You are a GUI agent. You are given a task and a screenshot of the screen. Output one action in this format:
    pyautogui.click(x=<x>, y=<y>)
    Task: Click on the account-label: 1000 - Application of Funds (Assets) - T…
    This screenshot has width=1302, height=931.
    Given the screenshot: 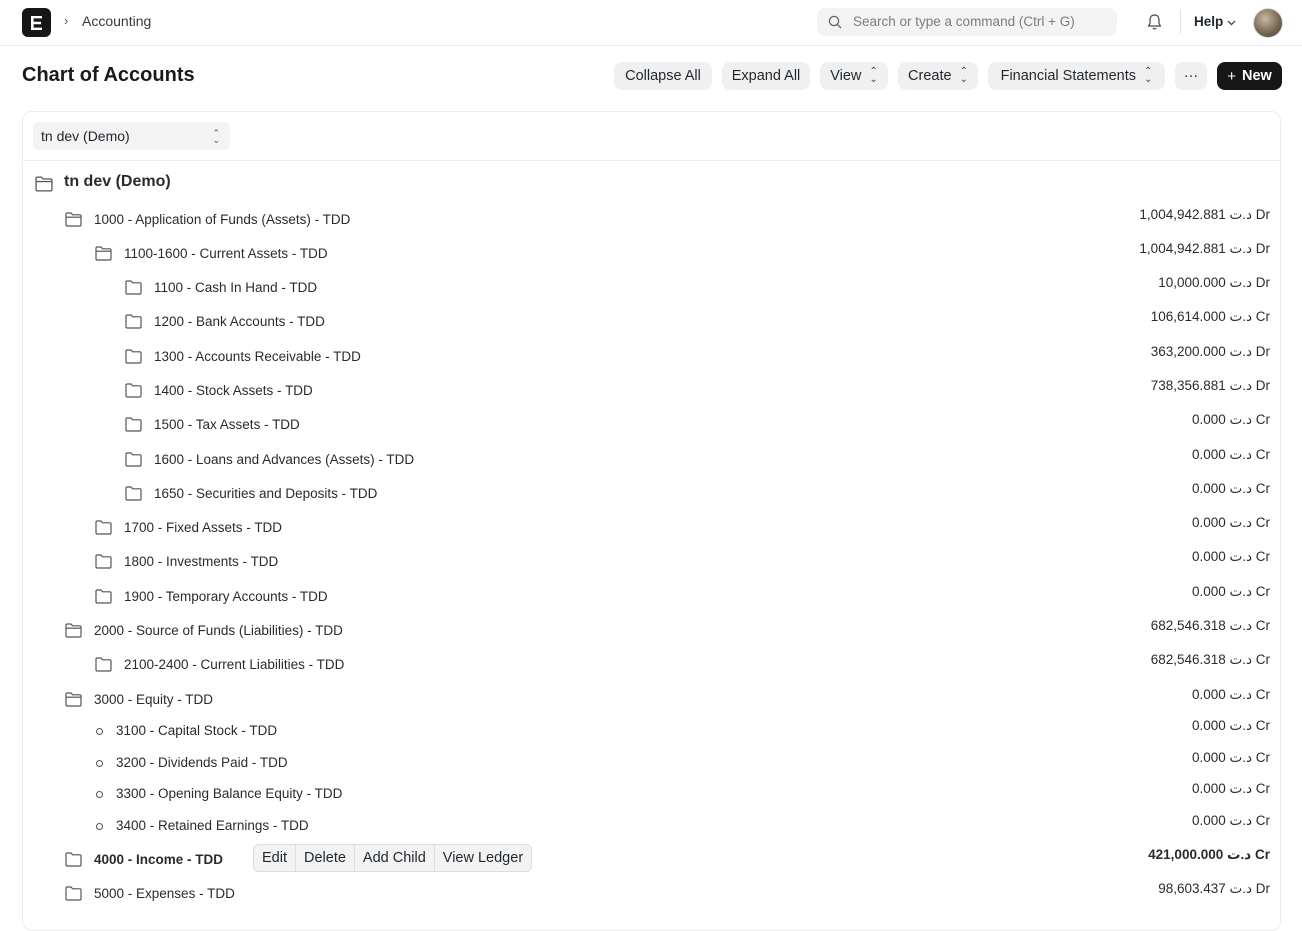 What is the action you would take?
    pyautogui.click(x=222, y=219)
    